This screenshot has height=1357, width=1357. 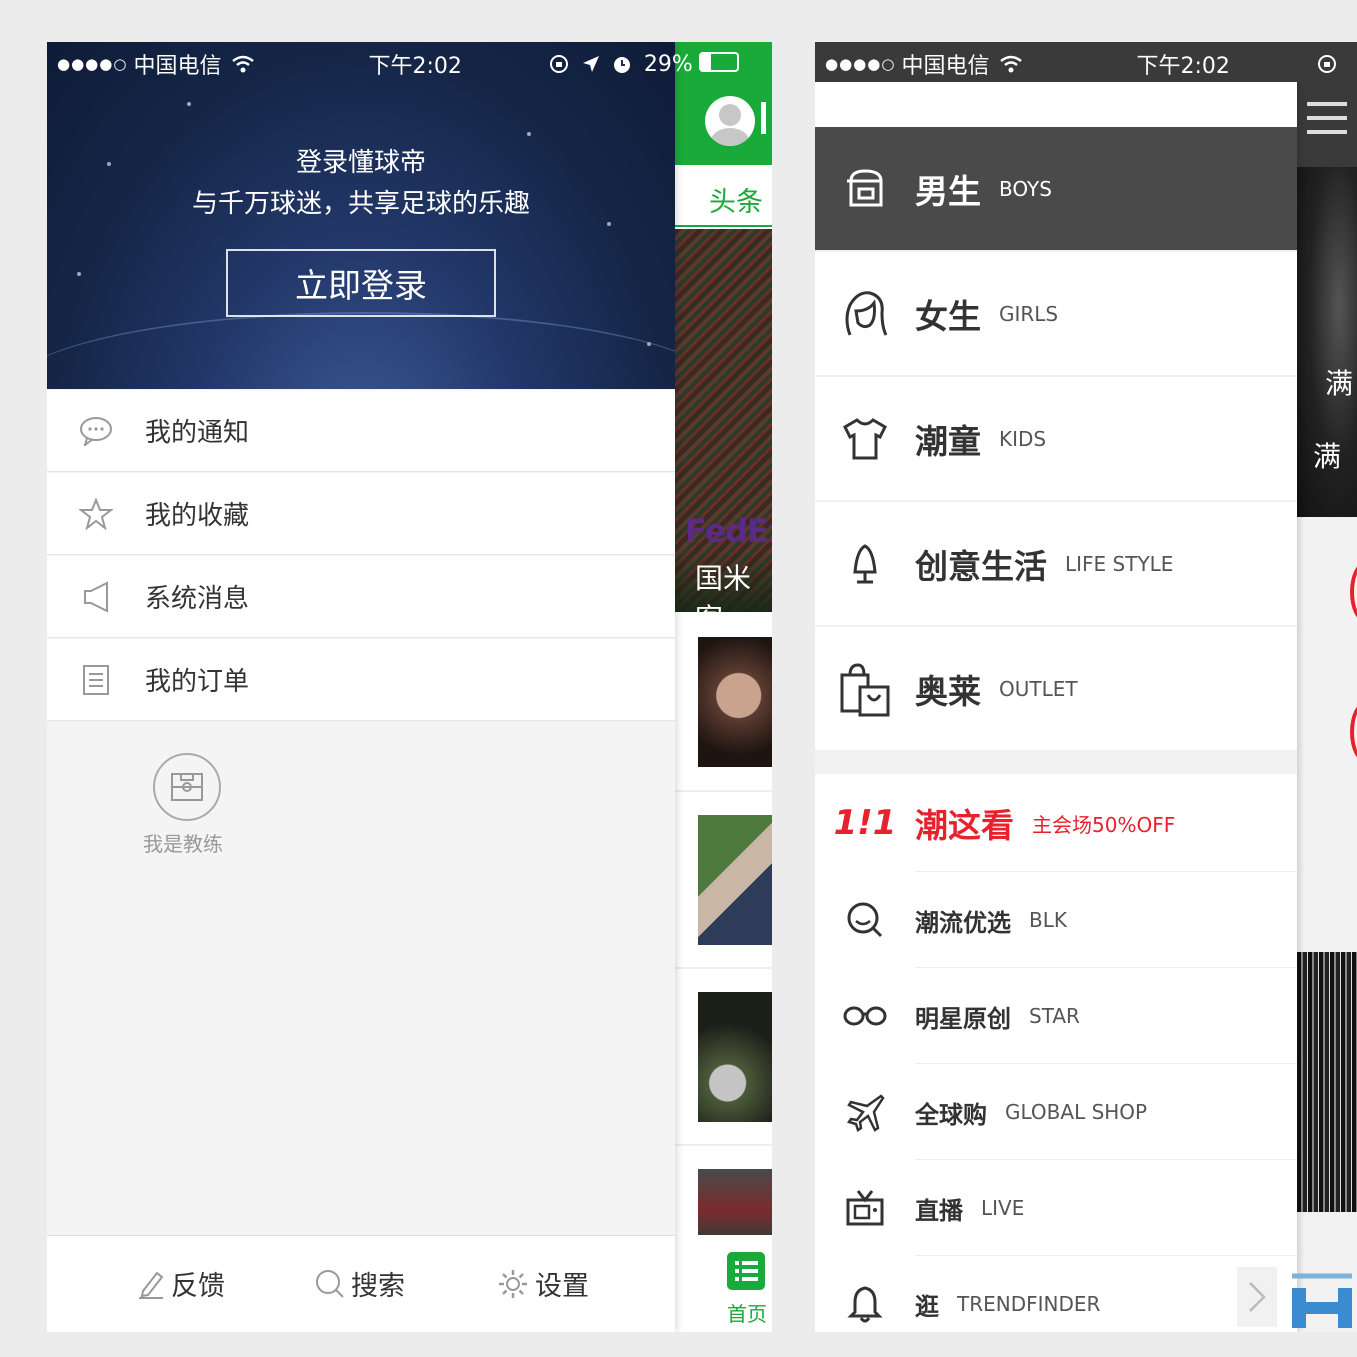 What do you see at coordinates (1339, 383) in the screenshot?
I see `banner-text: 满` at bounding box center [1339, 383].